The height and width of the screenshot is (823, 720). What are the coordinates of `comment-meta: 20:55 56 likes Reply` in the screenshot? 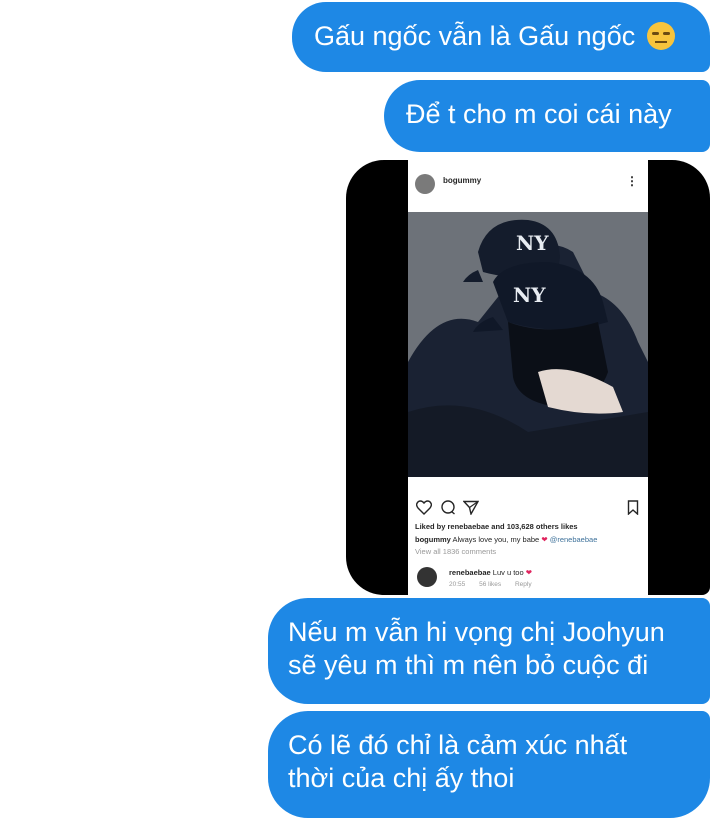 It's located at (496, 584).